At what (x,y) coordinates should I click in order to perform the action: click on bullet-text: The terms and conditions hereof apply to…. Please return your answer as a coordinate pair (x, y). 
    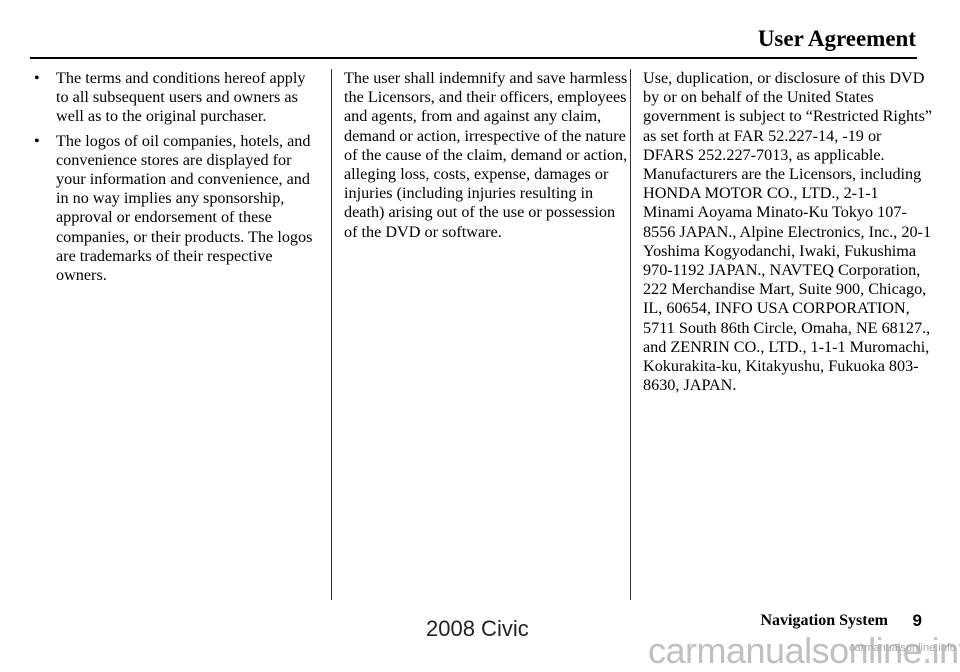
    Looking at the image, I should click on (181, 97).